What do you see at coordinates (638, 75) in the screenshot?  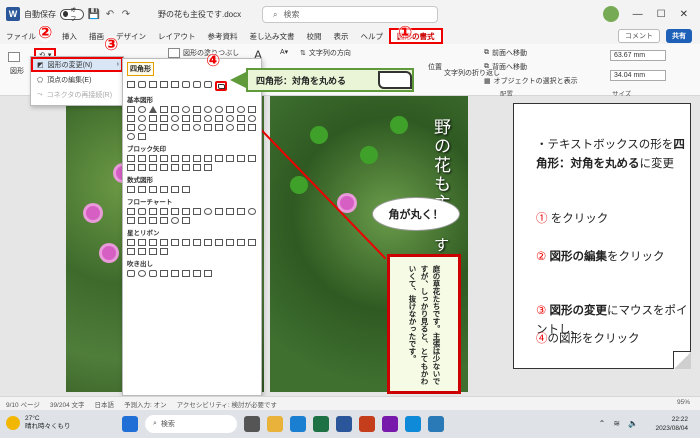 I see `width-field: 34.04 mm` at bounding box center [638, 75].